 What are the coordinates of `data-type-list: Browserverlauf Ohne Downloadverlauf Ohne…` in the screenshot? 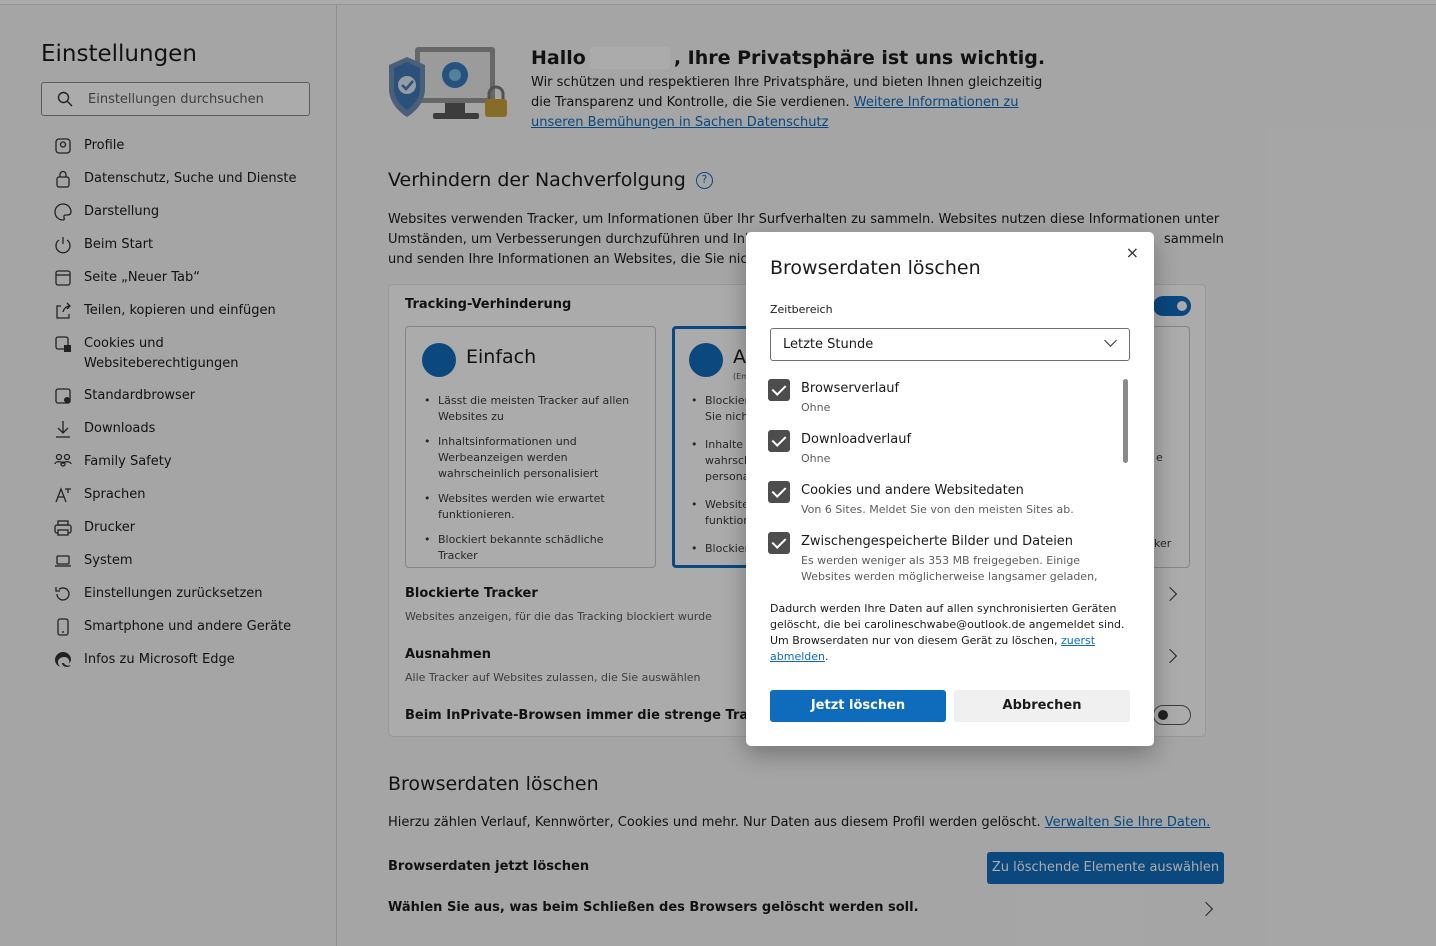 It's located at (938, 479).